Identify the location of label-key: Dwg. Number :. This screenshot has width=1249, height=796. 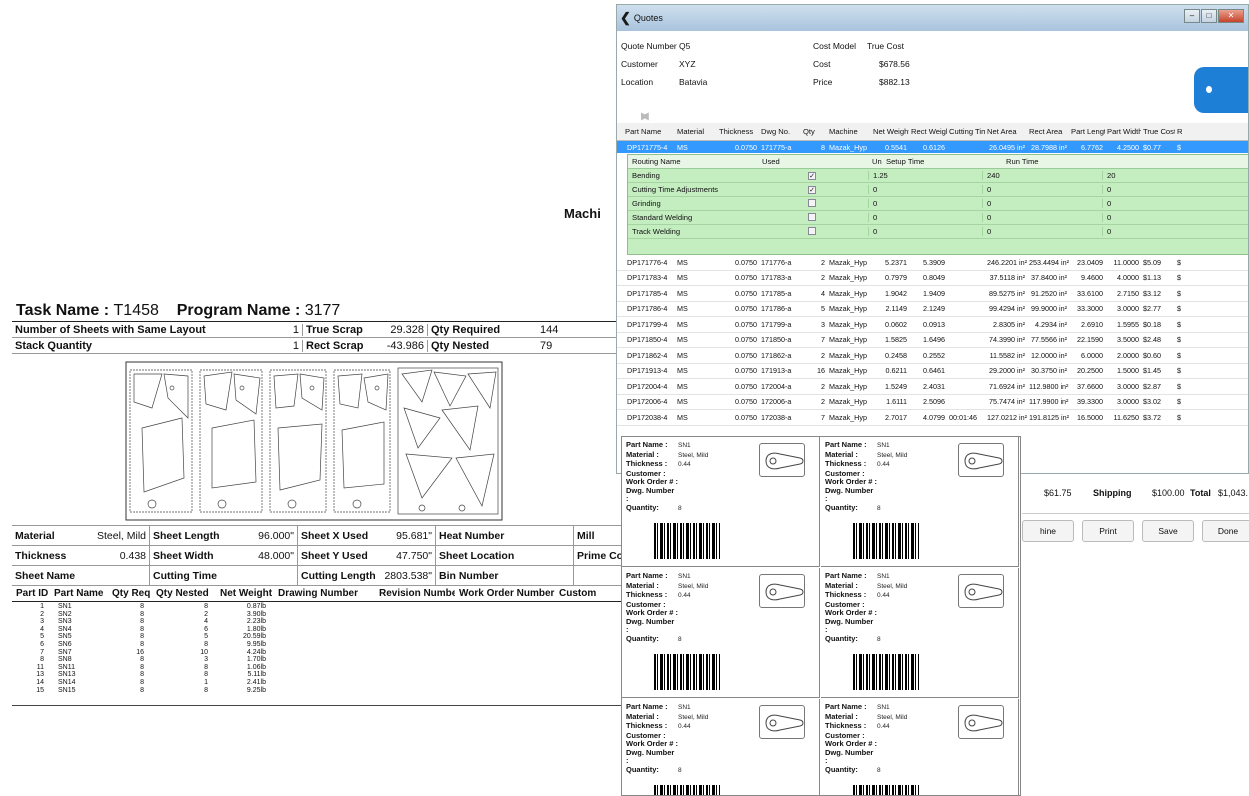
(849, 756).